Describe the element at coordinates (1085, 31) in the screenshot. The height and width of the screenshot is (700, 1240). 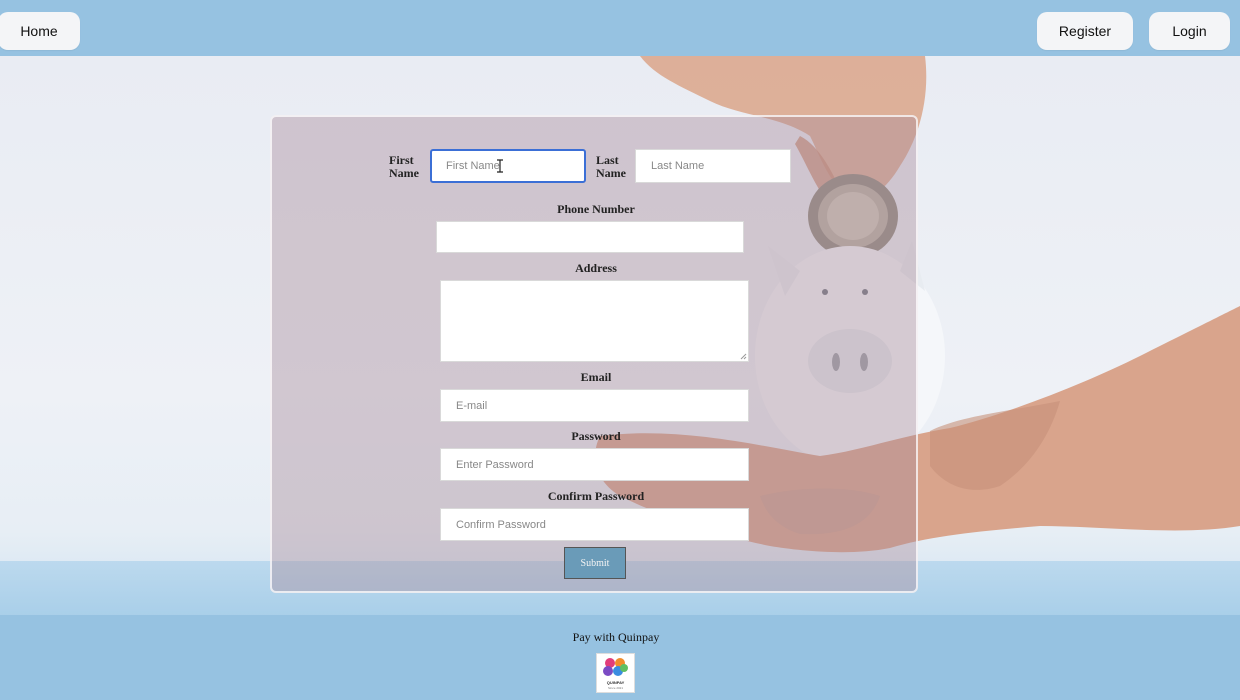
I see `register-button: Register` at that location.